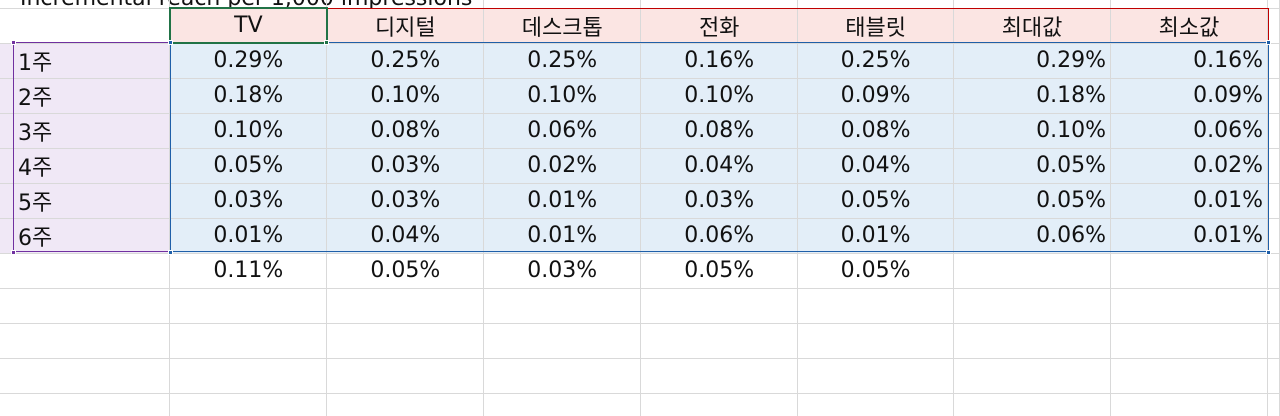 The image size is (1280, 416). Describe the element at coordinates (85, 236) in the screenshot. I see `row-label-cell: 6주` at that location.